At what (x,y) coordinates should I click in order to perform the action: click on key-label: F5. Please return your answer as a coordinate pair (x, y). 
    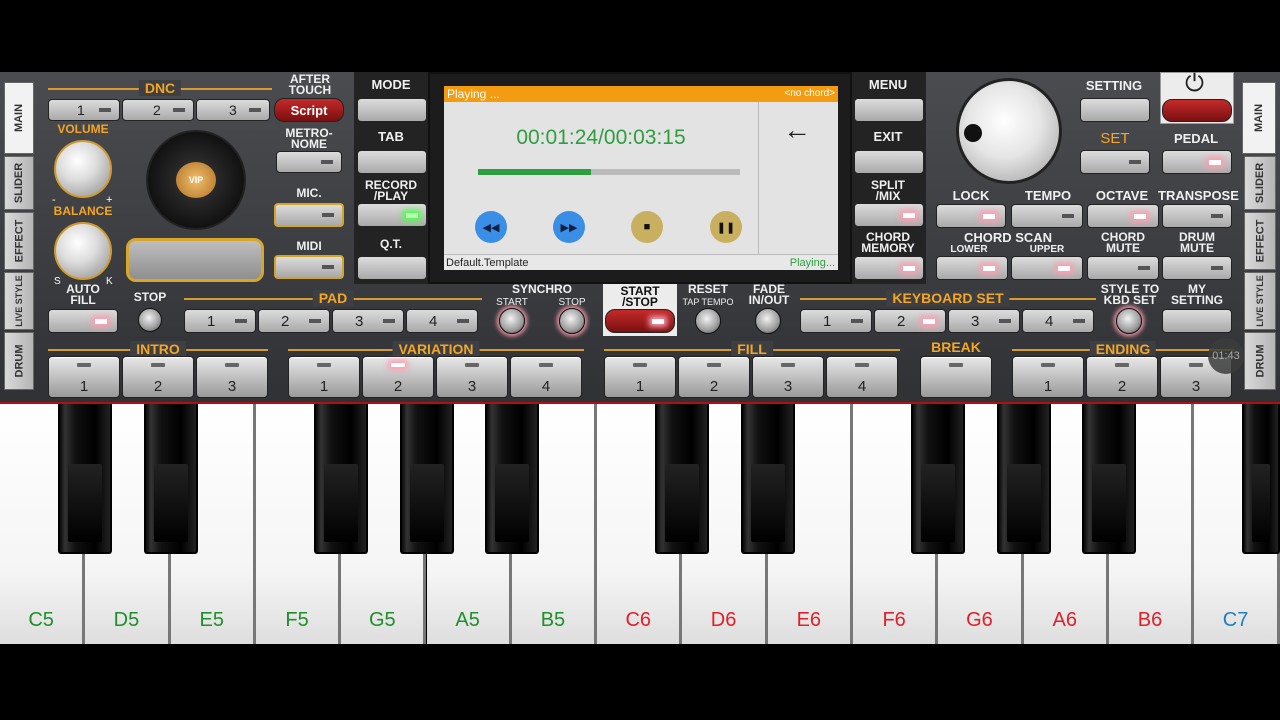
    Looking at the image, I should click on (297, 620).